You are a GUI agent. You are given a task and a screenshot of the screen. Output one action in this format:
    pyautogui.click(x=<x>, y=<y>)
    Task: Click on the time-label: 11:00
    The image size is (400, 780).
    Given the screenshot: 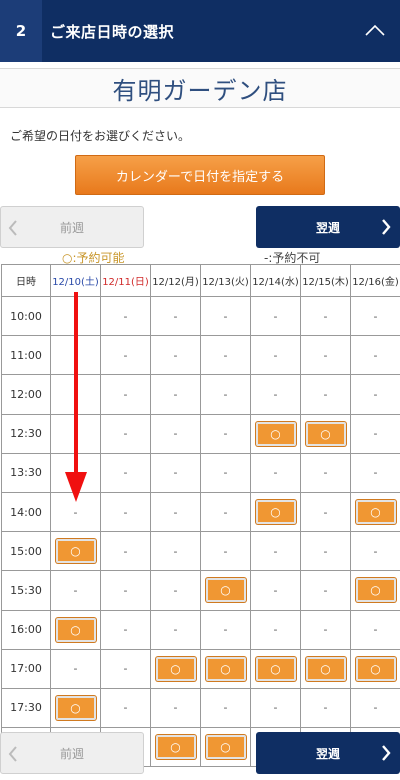 What is the action you would take?
    pyautogui.click(x=26, y=355)
    